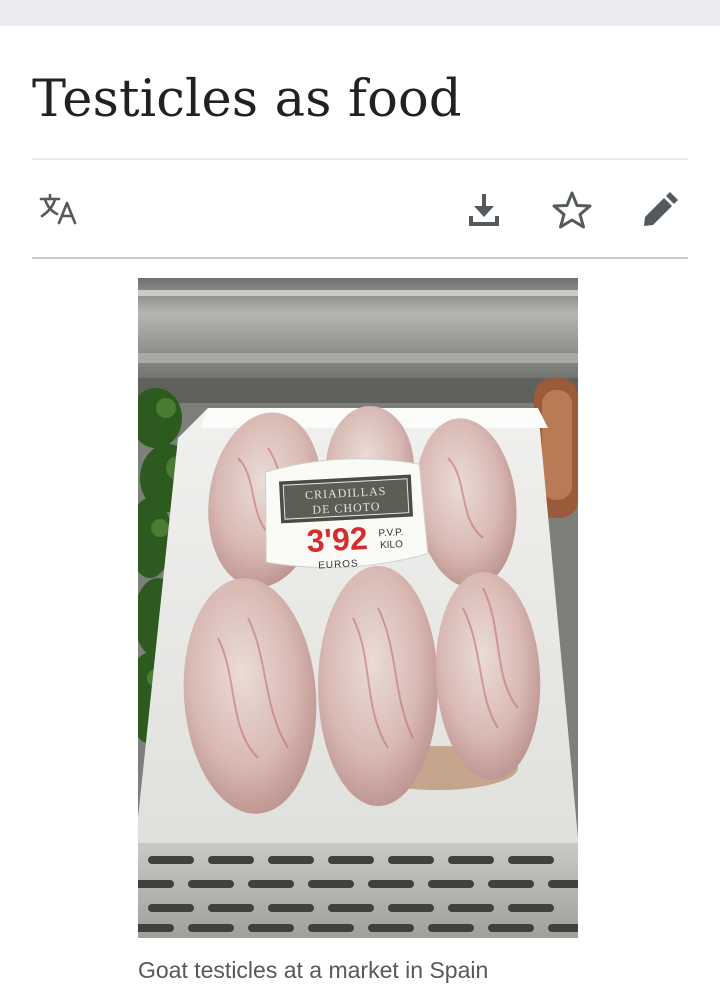 The height and width of the screenshot is (1006, 720). I want to click on language-button, so click(60, 210).